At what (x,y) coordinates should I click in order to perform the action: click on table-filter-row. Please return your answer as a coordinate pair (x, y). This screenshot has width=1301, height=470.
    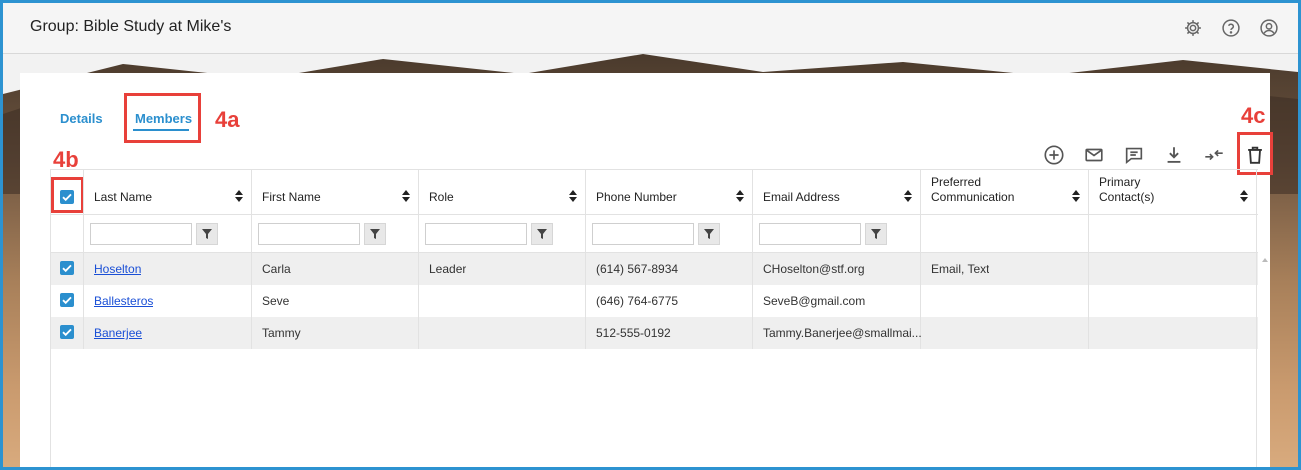
    Looking at the image, I should click on (654, 234).